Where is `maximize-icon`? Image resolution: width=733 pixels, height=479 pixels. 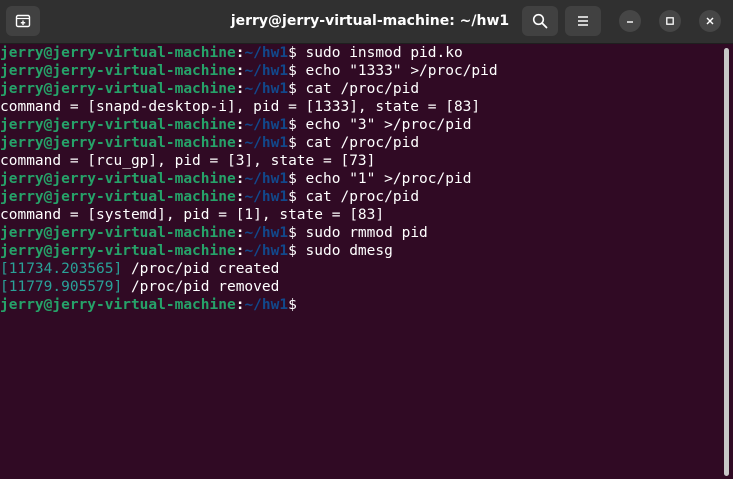
maximize-icon is located at coordinates (670, 21).